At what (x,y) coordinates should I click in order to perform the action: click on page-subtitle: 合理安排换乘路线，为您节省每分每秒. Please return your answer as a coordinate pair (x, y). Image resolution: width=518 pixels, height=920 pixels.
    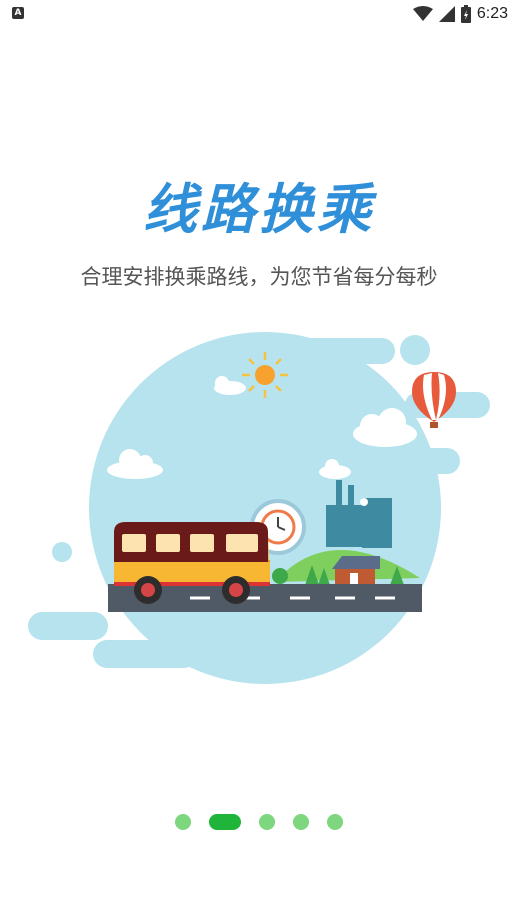
    Looking at the image, I should click on (259, 277).